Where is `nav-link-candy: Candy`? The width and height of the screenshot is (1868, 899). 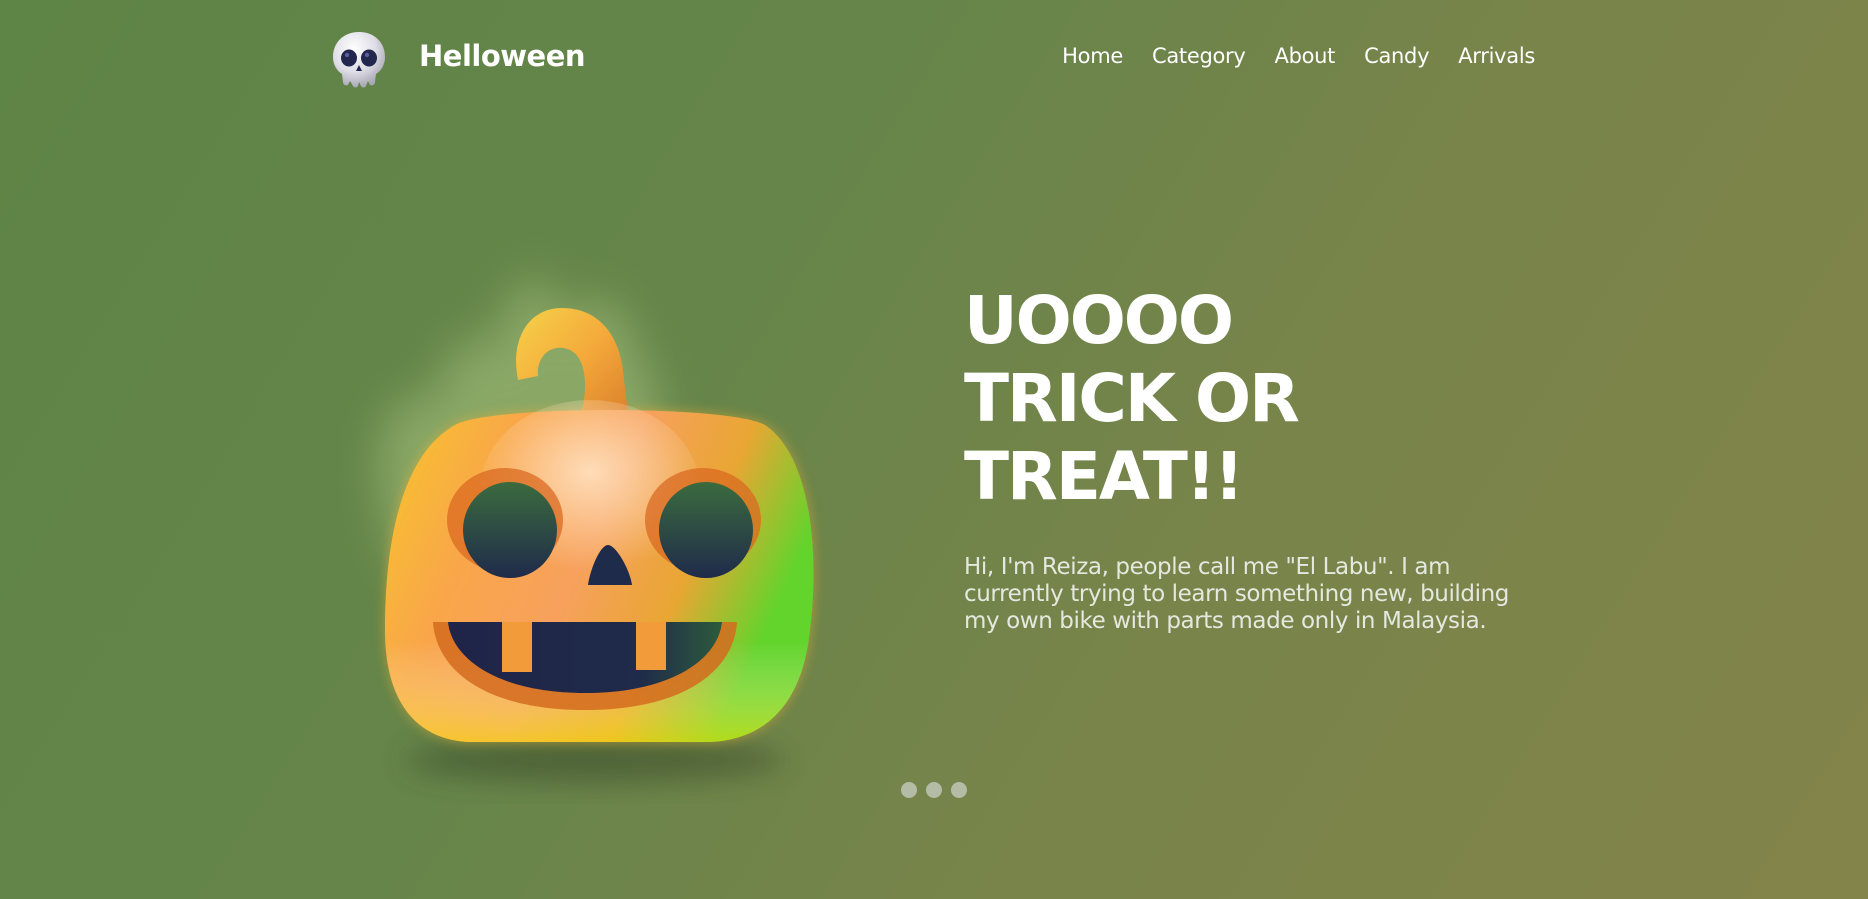
nav-link-candy: Candy is located at coordinates (1396, 56).